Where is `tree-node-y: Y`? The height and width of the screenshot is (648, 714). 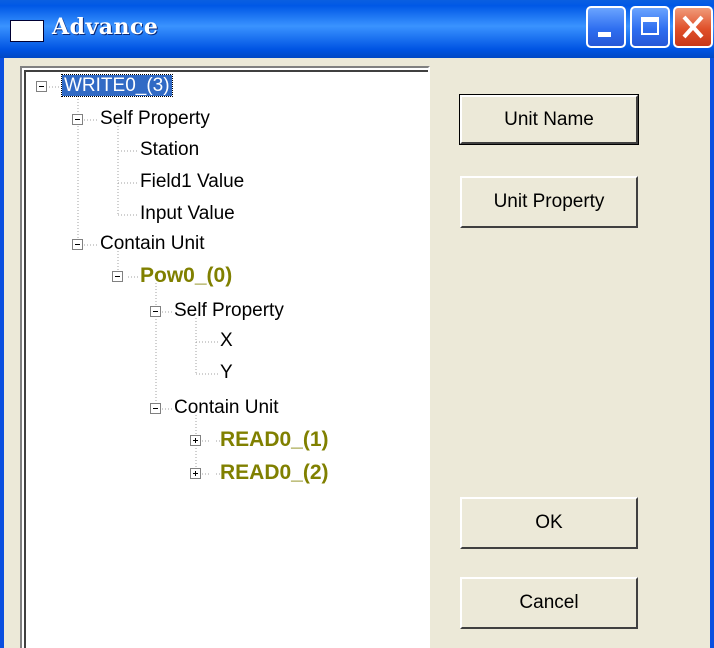
tree-node-y: Y is located at coordinates (226, 373).